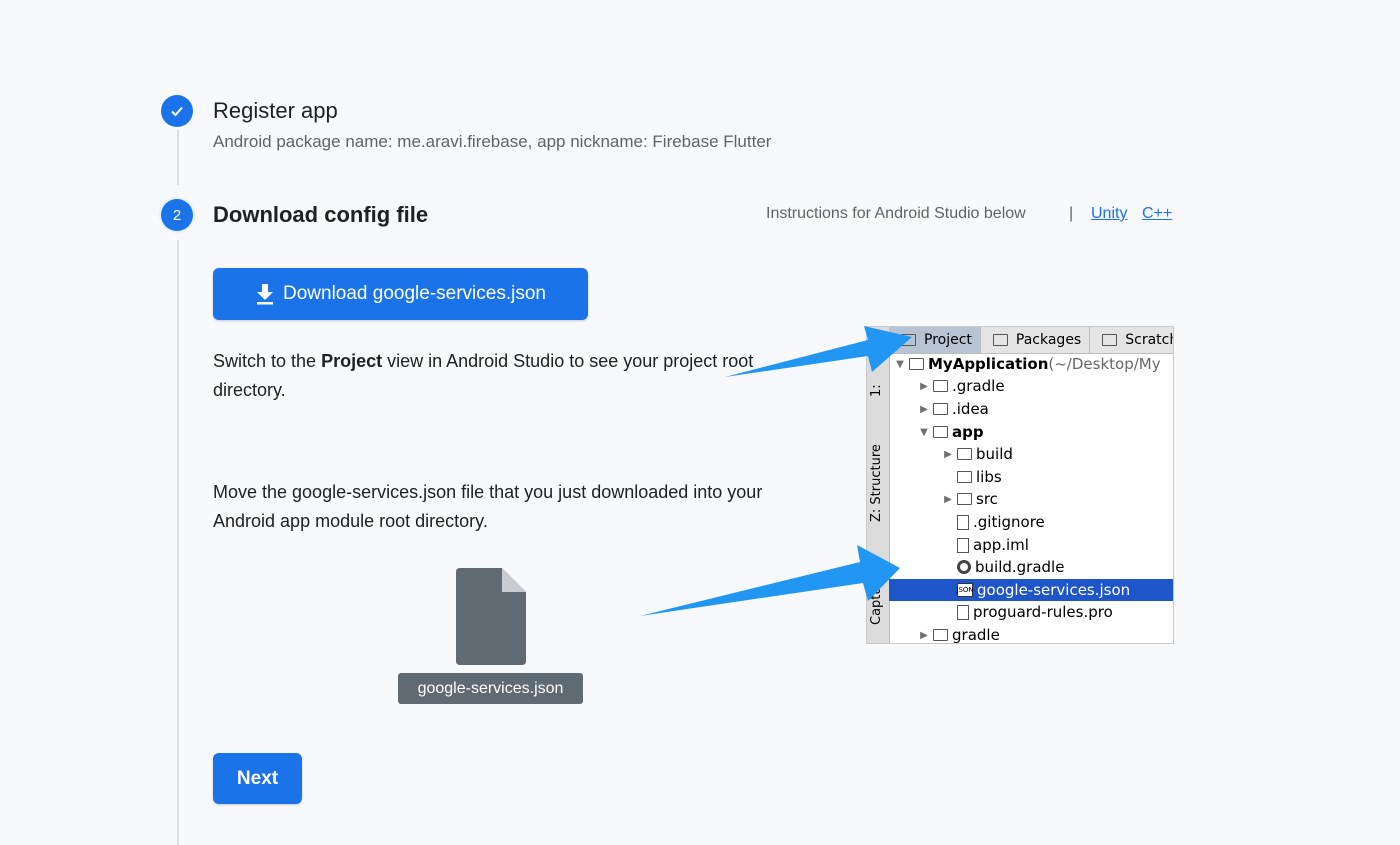  Describe the element at coordinates (818, 351) in the screenshot. I see `arrow-to-project-tab-icon` at that location.